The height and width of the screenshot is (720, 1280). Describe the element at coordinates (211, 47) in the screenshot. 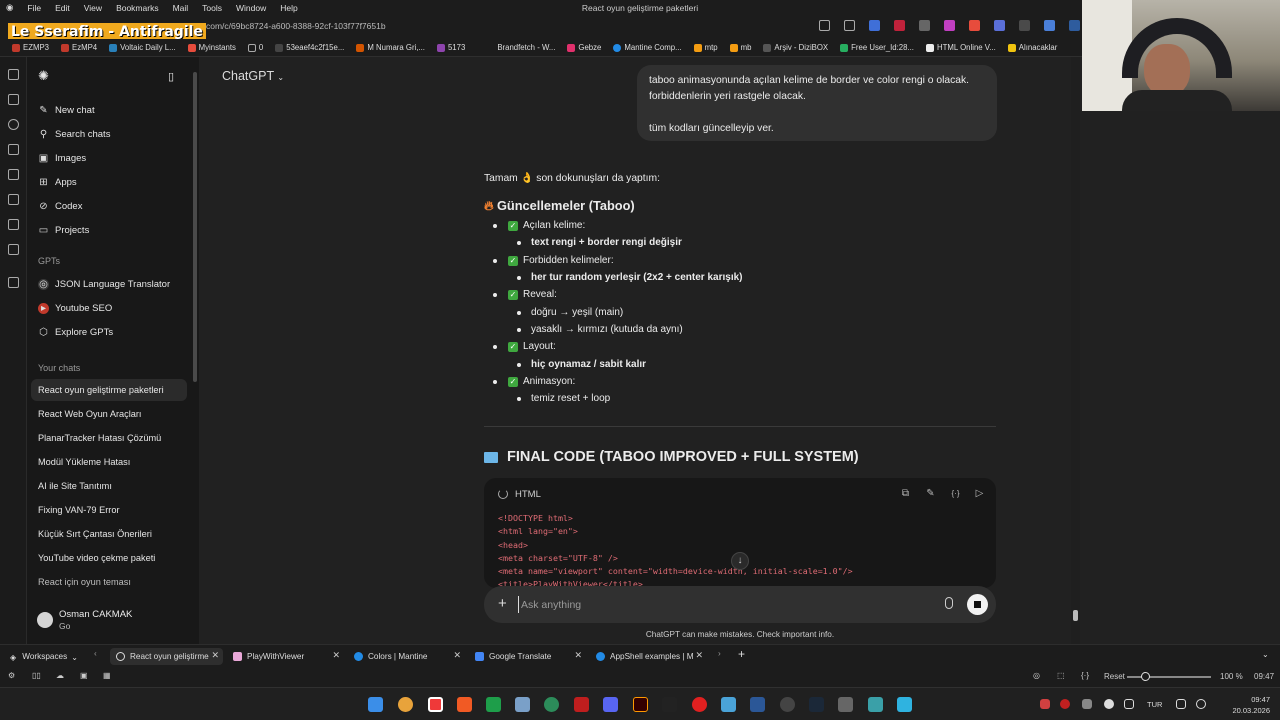

I see `bookmark-item: Myinstants` at that location.